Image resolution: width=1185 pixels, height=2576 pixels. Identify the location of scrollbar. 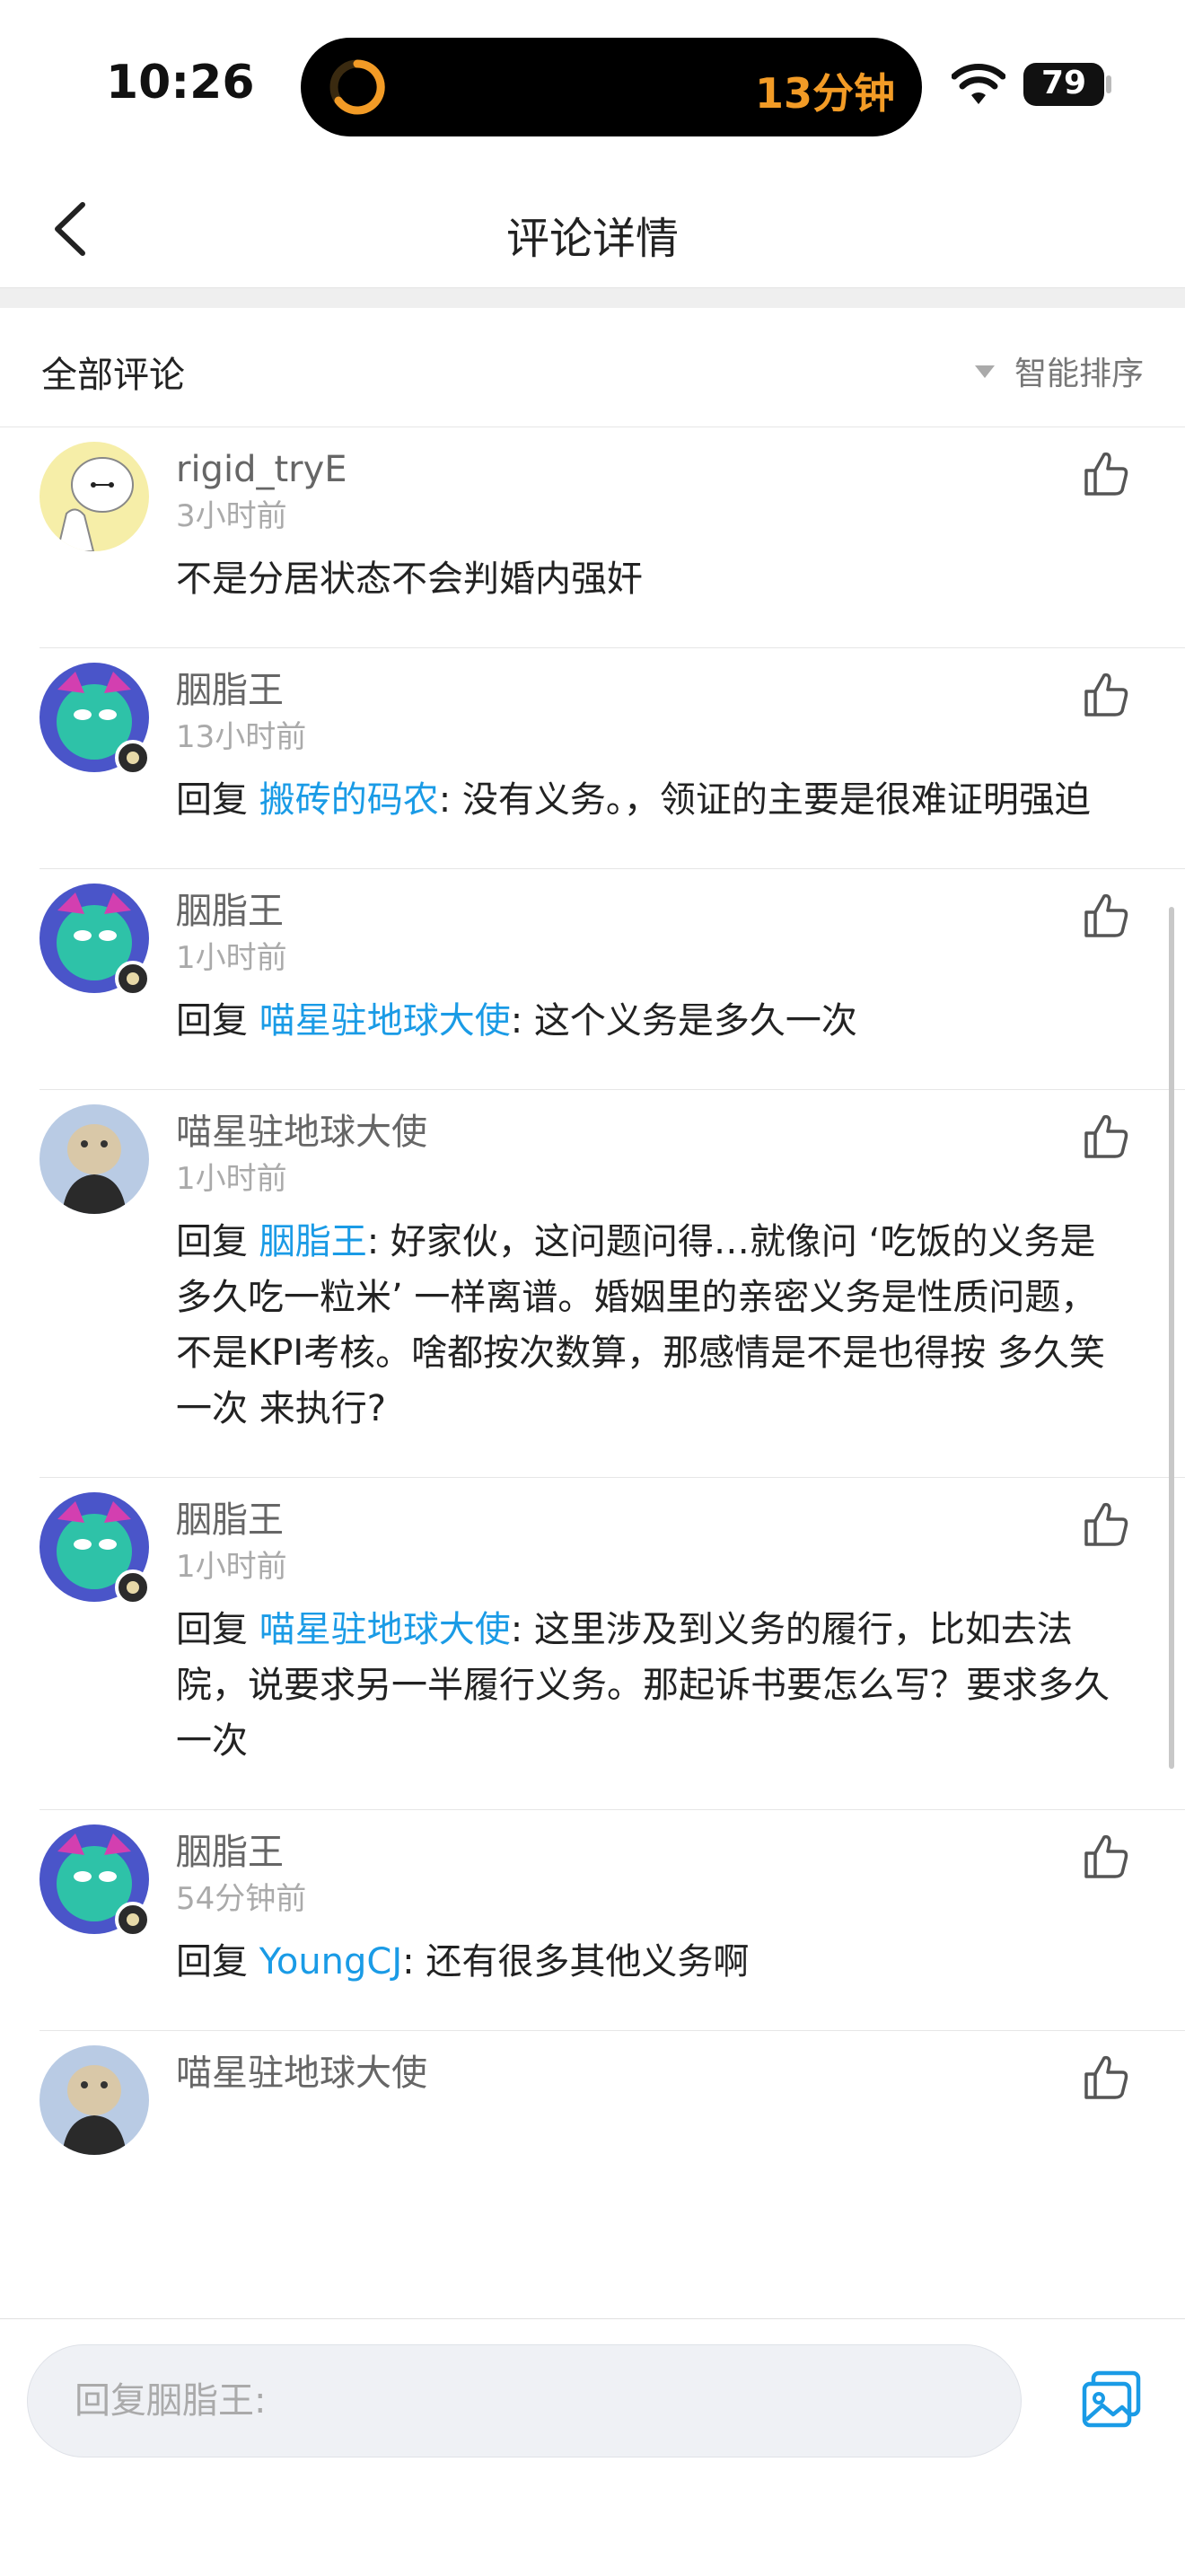
(1171, 1338).